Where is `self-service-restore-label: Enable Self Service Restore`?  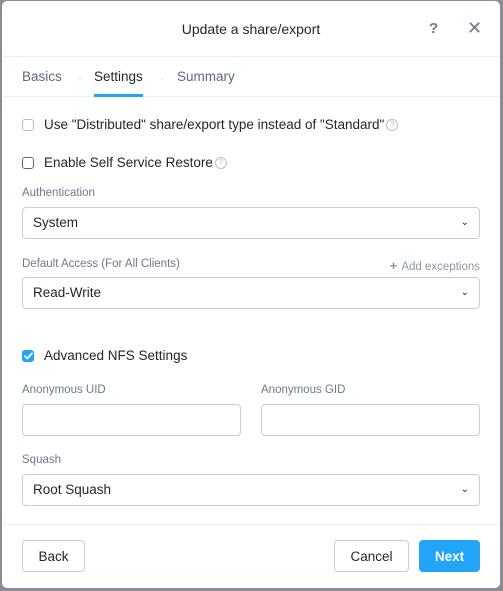
self-service-restore-label: Enable Self Service Restore is located at coordinates (128, 162).